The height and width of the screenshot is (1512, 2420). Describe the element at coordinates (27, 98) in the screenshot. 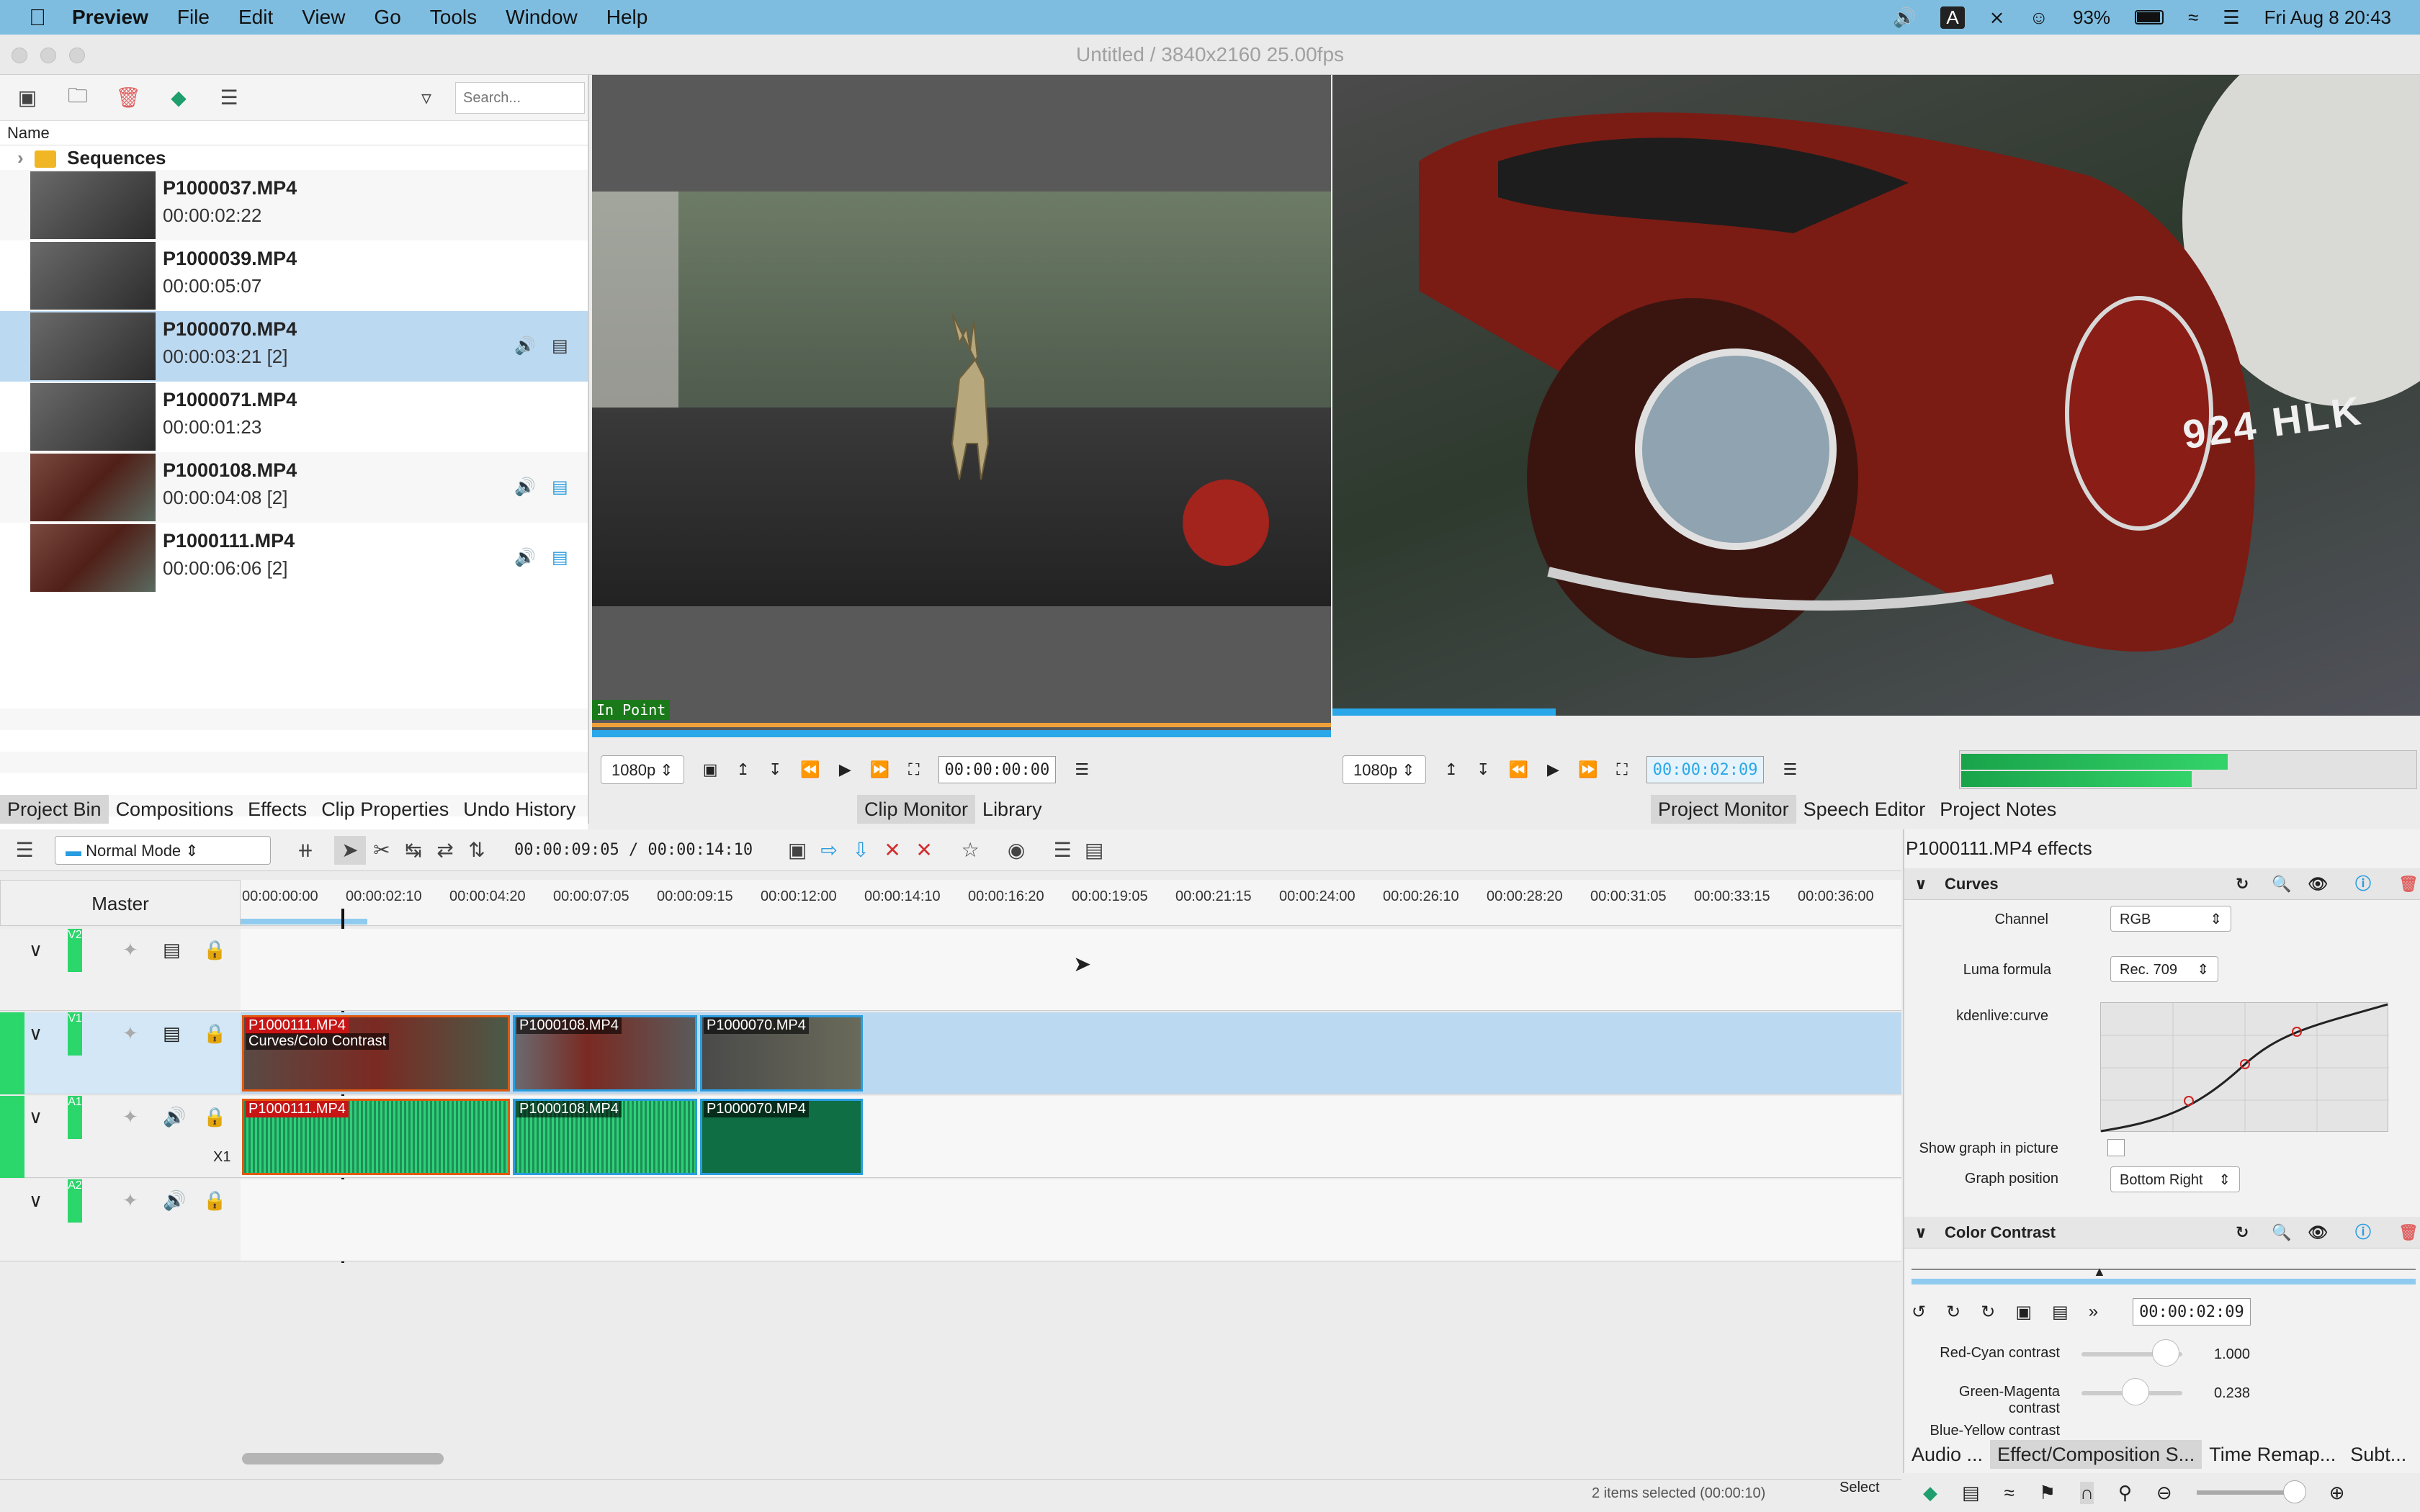

I see `add-clip-icon: ▣` at that location.